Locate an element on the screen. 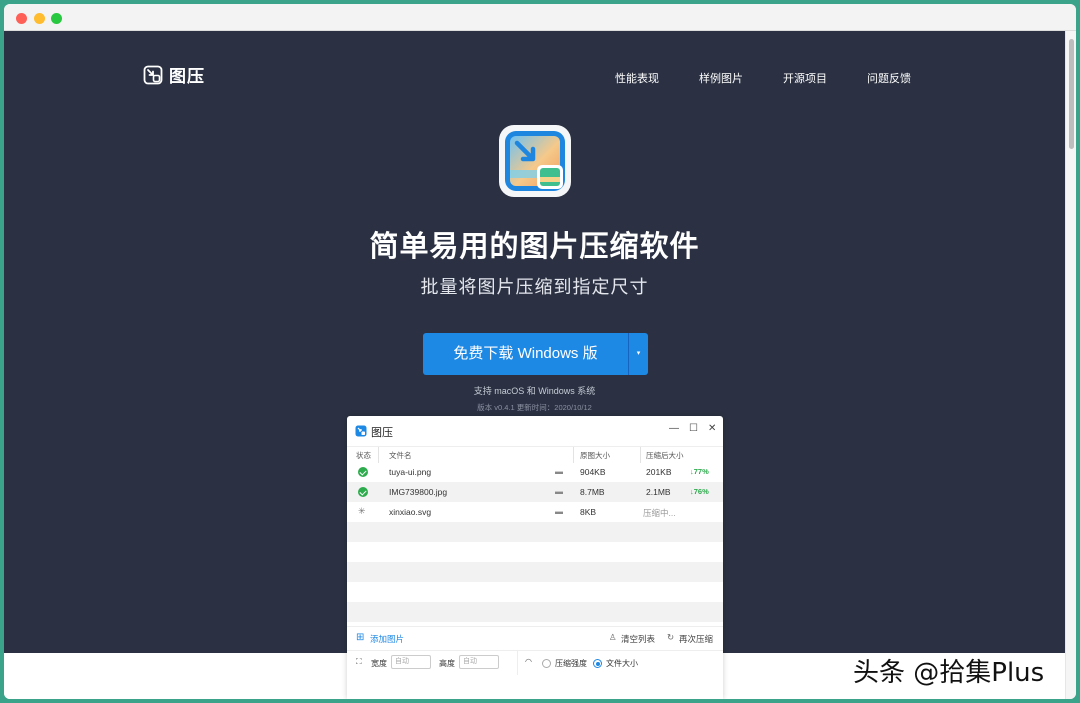  refresh-icon: ↻ is located at coordinates (671, 637).